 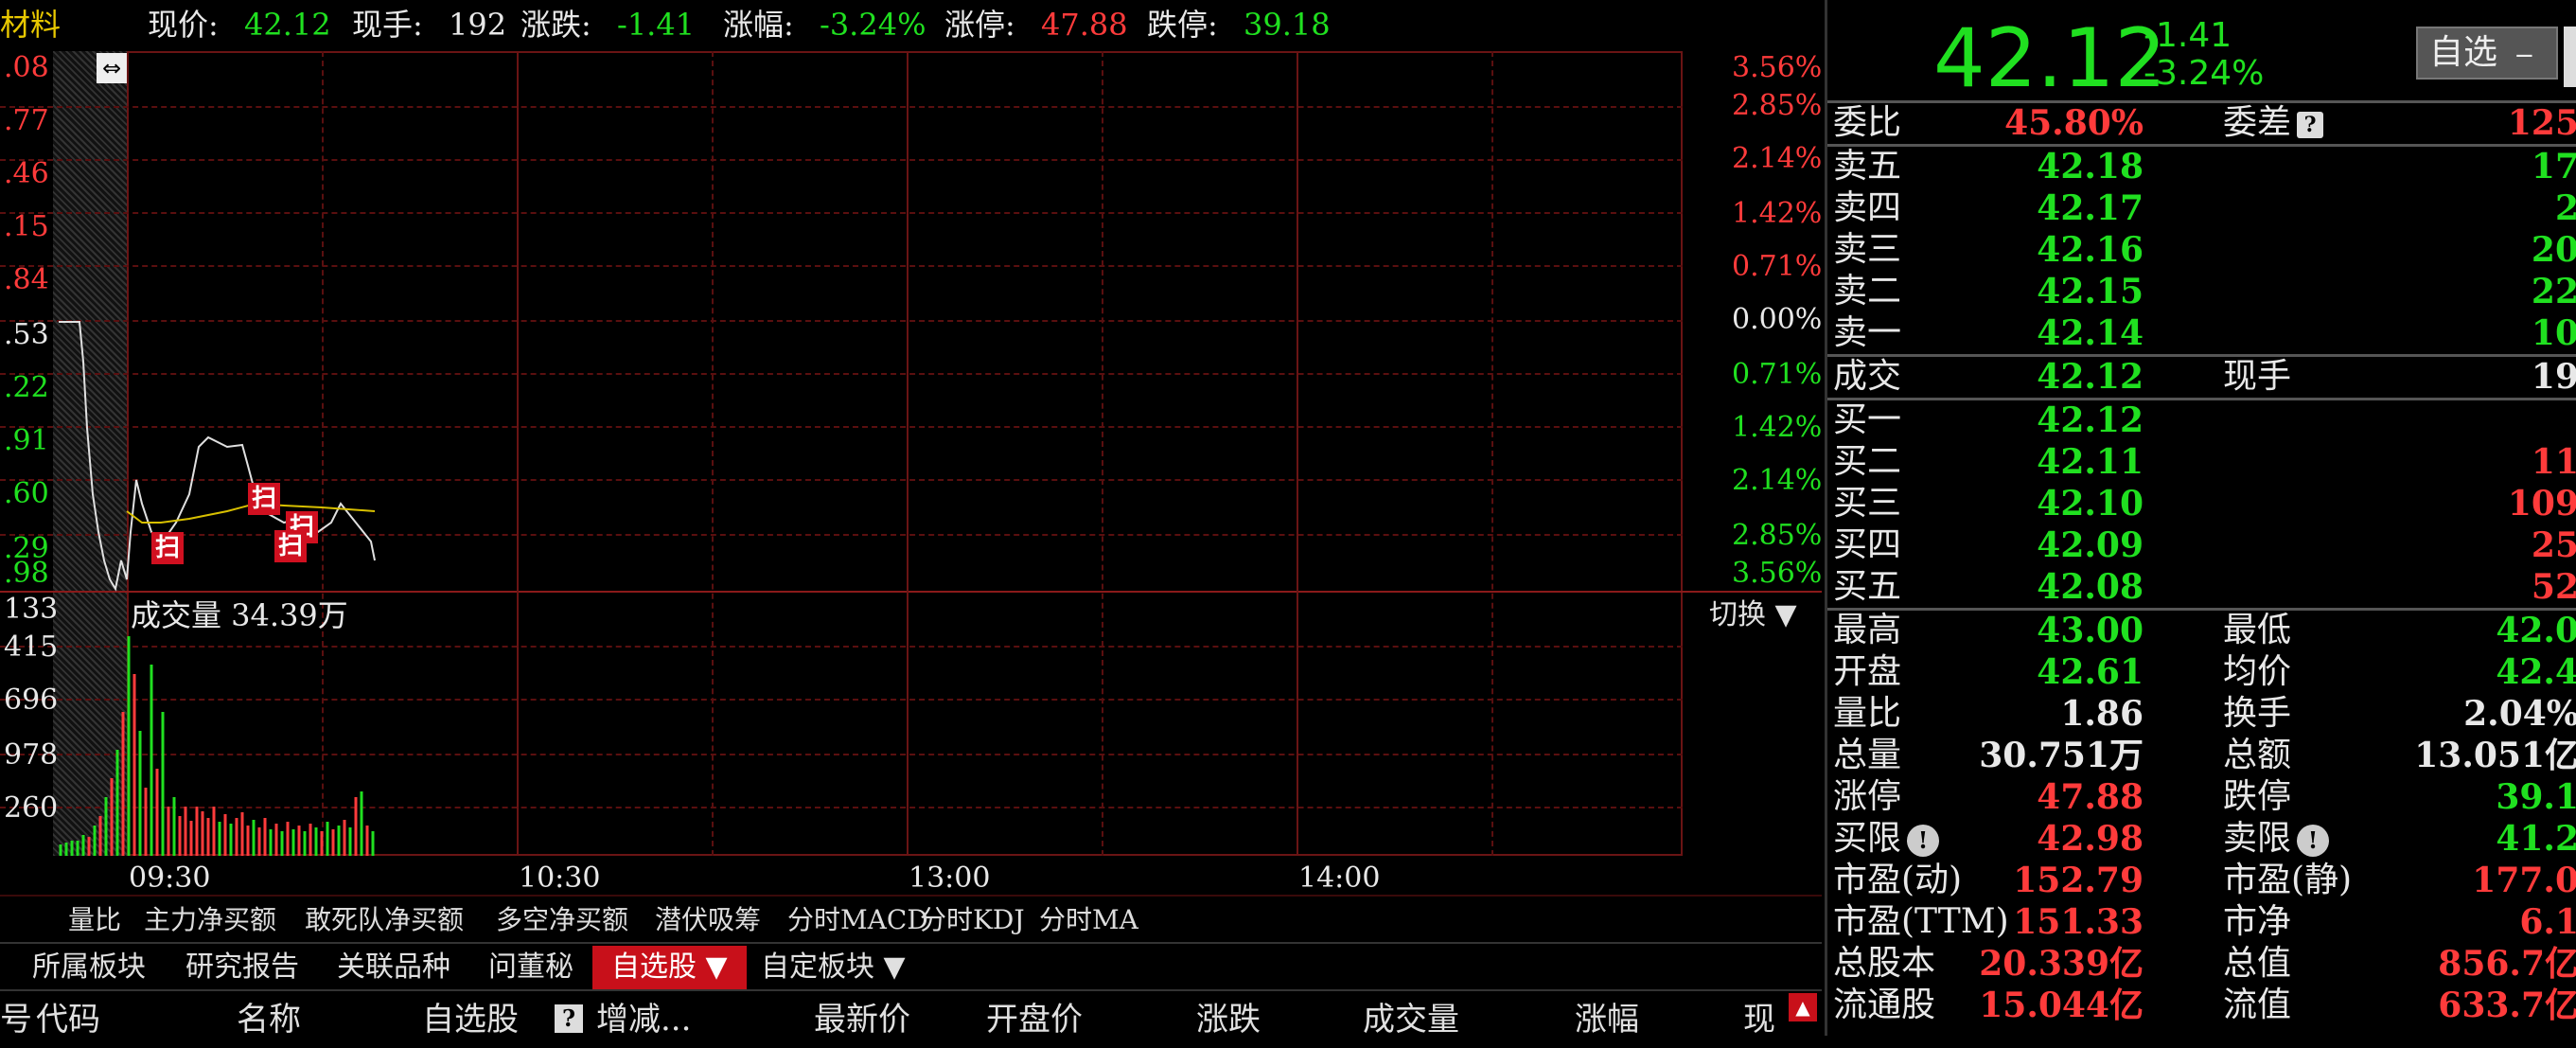 I want to click on stat-row: 涨停 47.88 跌停 39.1, so click(x=2204, y=797).